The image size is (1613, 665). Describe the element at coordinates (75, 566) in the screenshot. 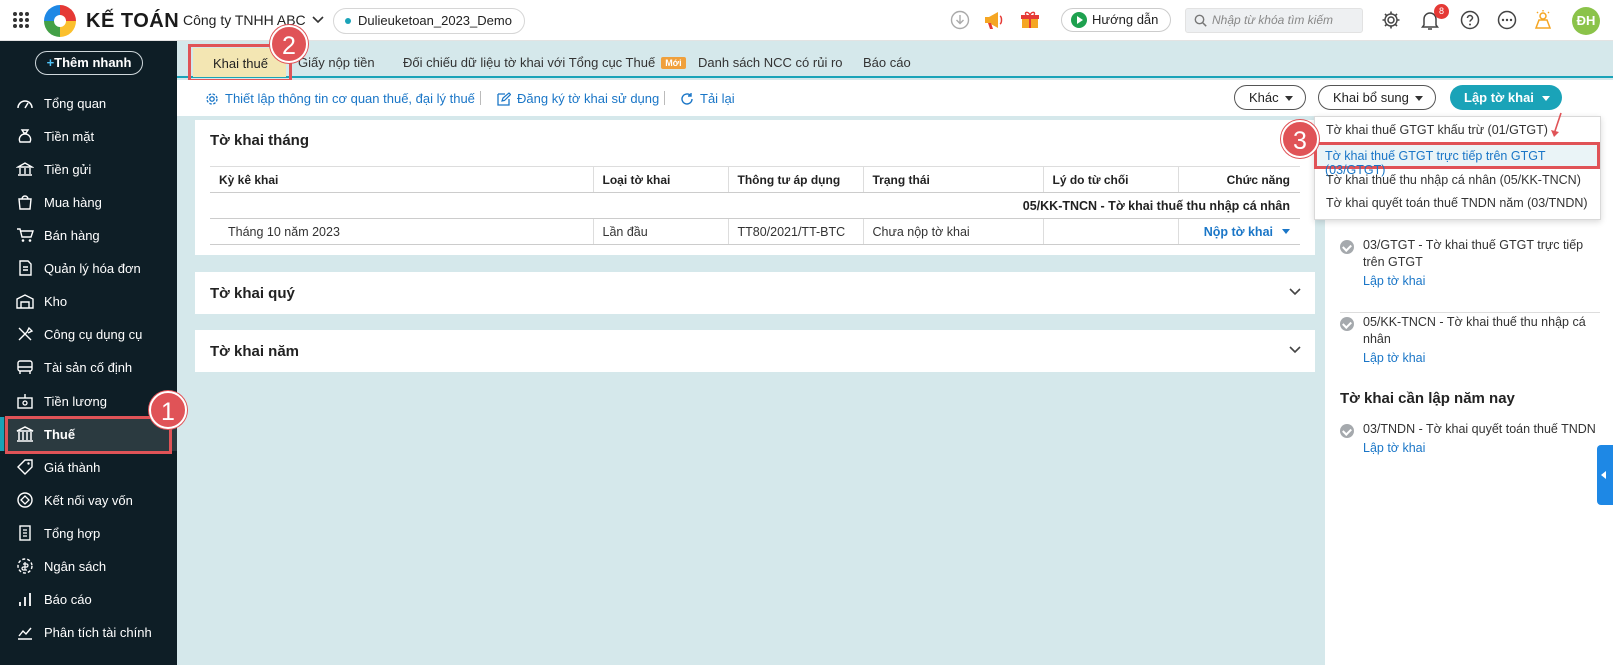

I see `sidebar-item-label: Ngân sách` at that location.